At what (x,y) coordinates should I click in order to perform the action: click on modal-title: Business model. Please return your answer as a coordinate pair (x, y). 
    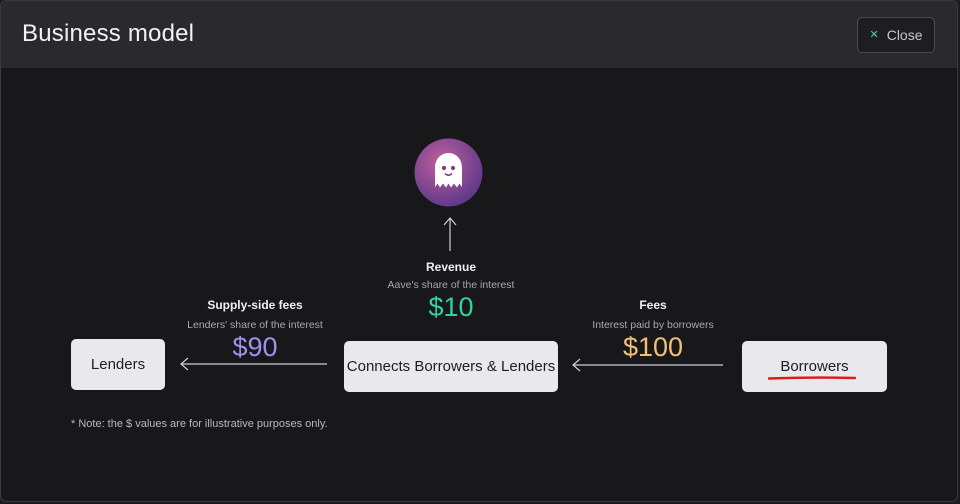
    Looking at the image, I should click on (108, 33).